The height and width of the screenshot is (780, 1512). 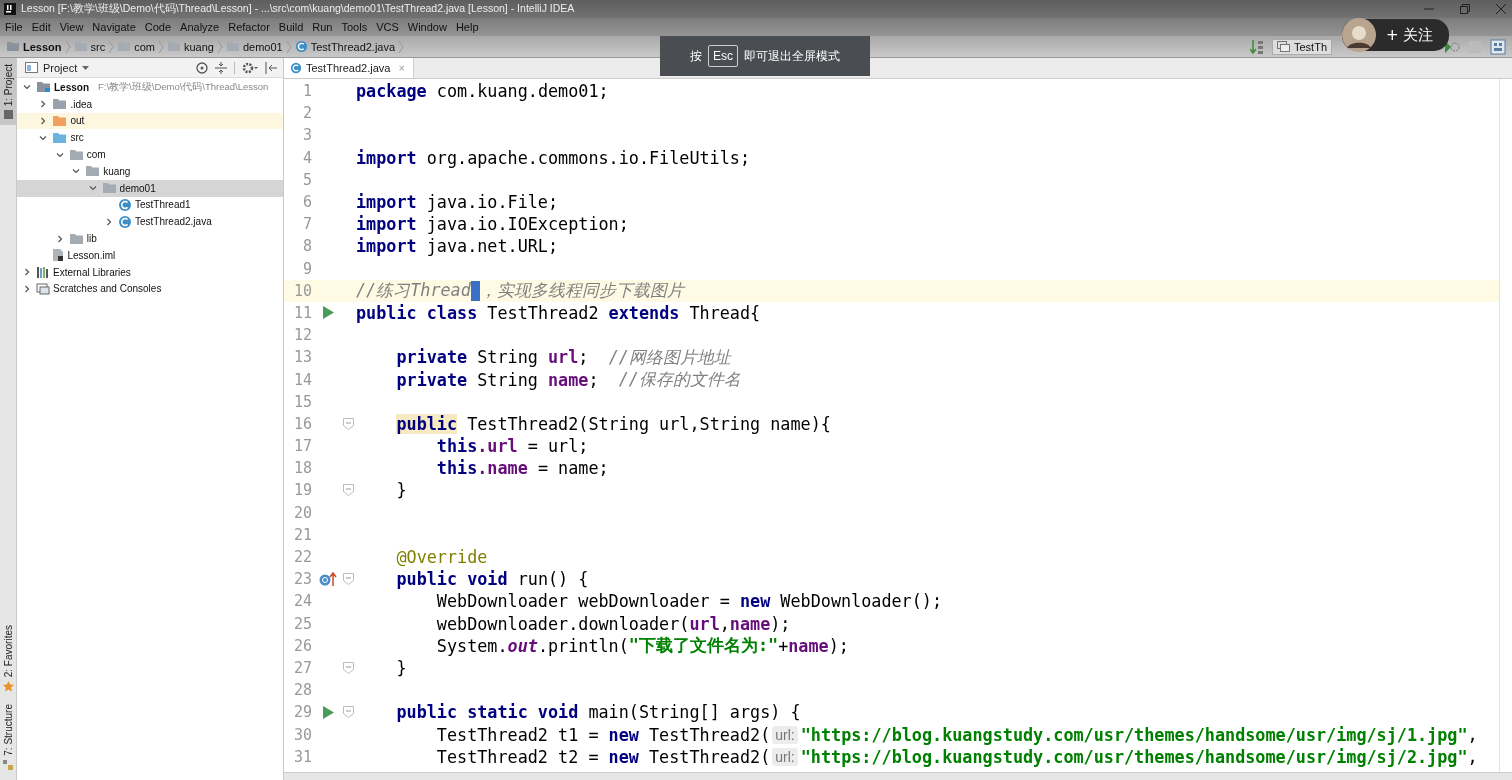 What do you see at coordinates (386, 157) in the screenshot?
I see `code-keyword: import` at bounding box center [386, 157].